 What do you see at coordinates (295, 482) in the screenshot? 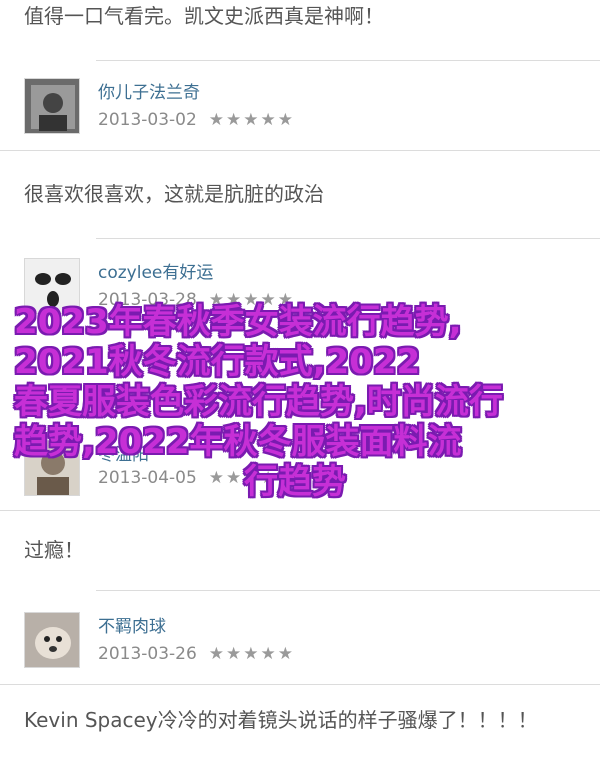
I see `overlay-line: 行趋势` at bounding box center [295, 482].